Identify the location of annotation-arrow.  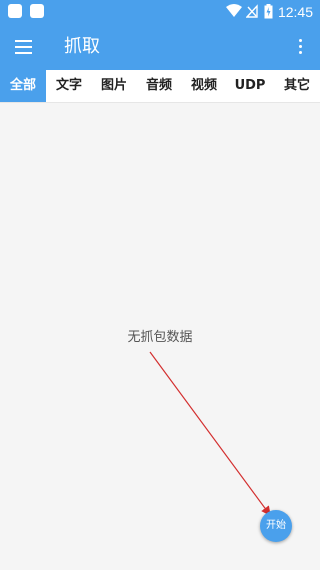
(210, 433).